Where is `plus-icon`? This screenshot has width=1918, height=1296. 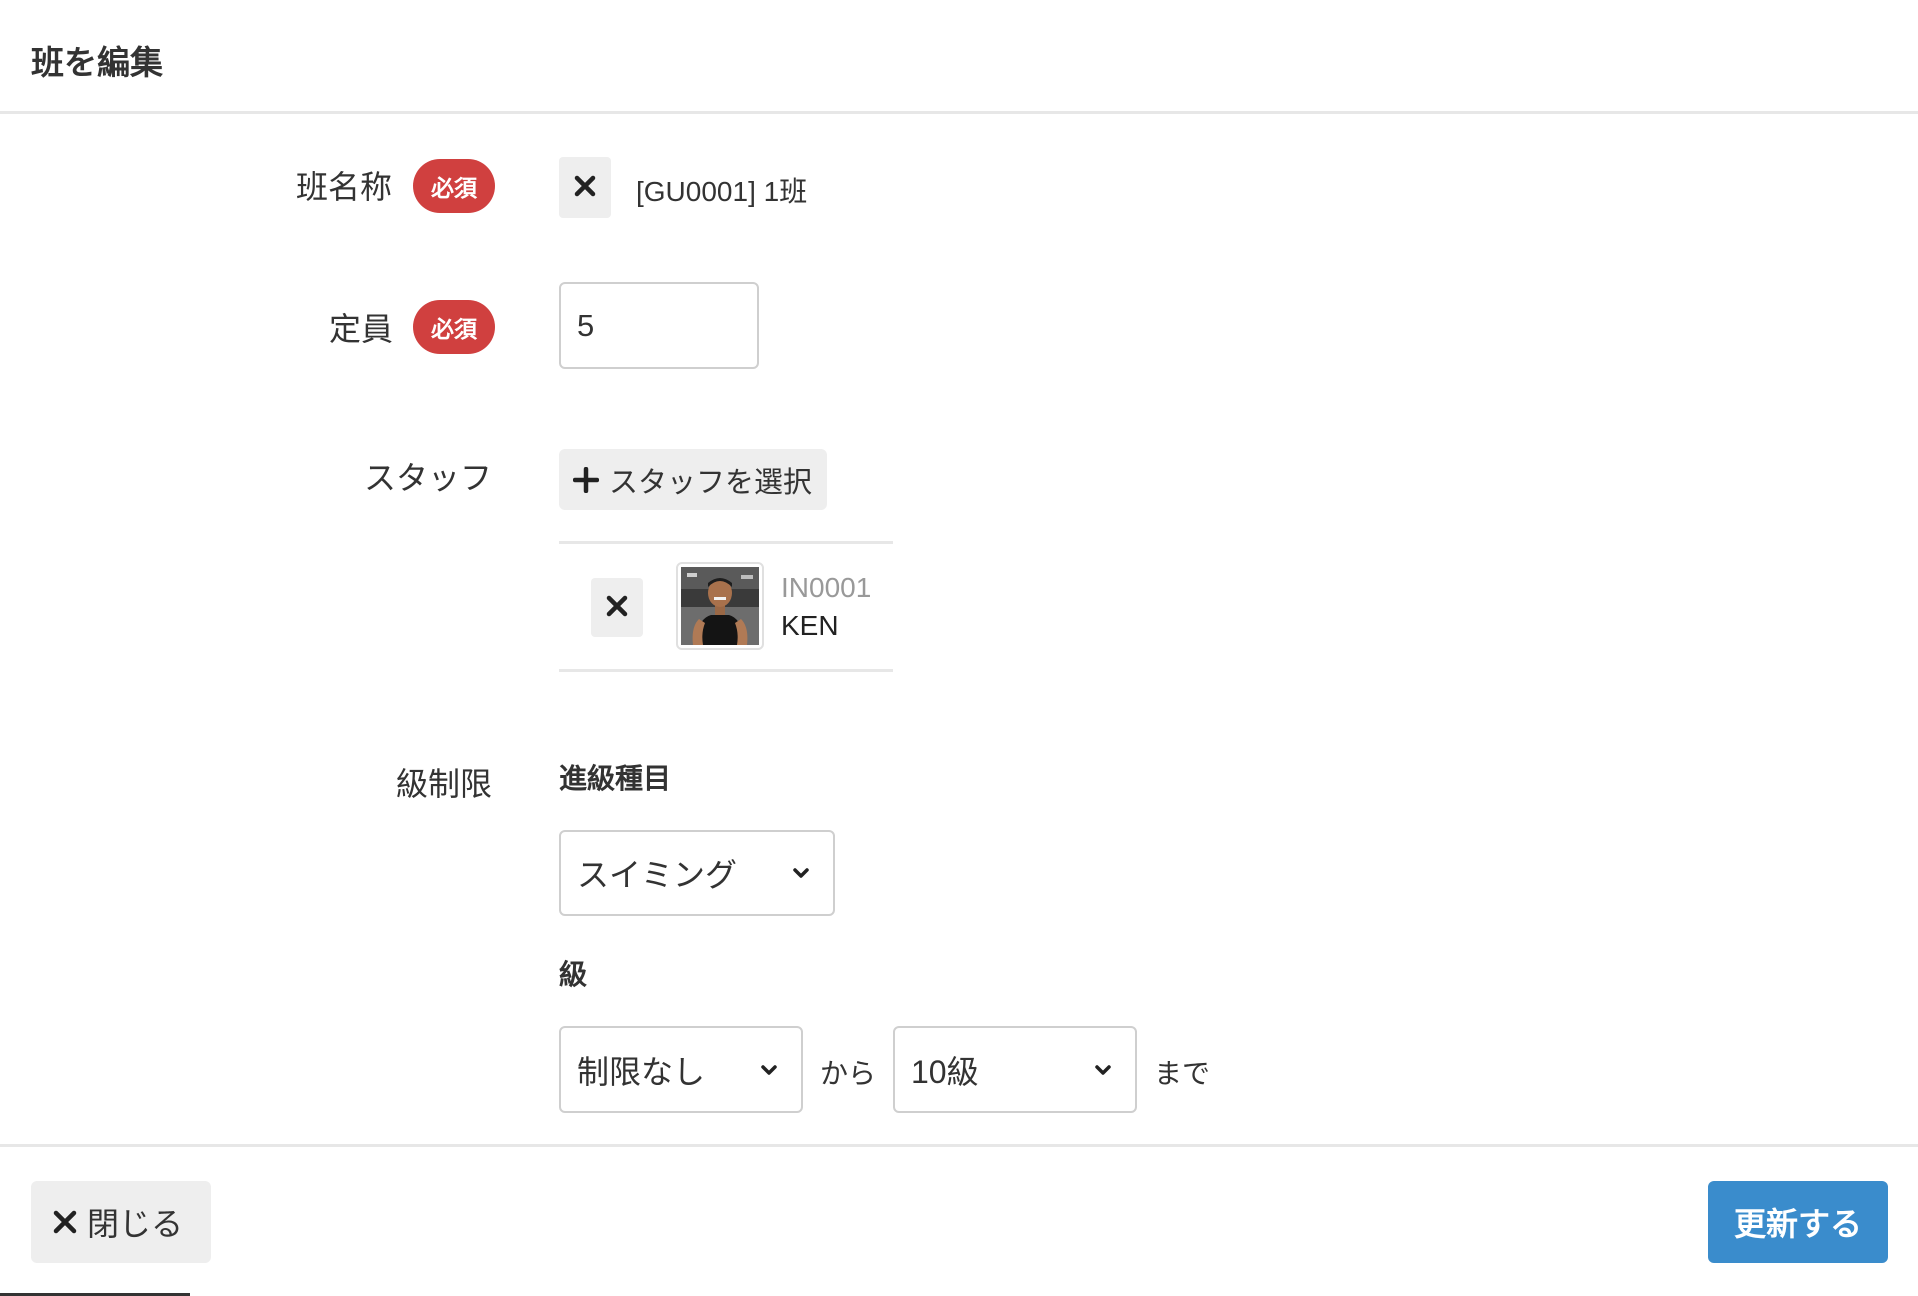
plus-icon is located at coordinates (586, 479).